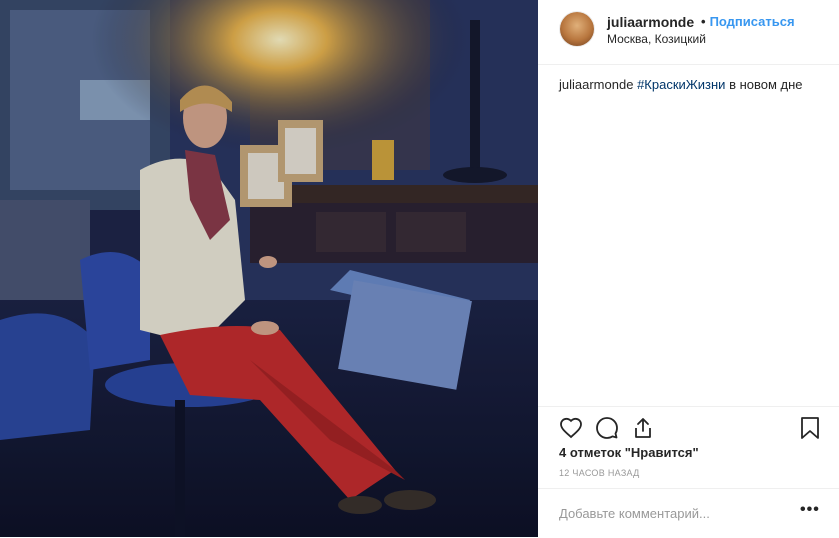  I want to click on caption-username: juliaarmonde, so click(596, 84).